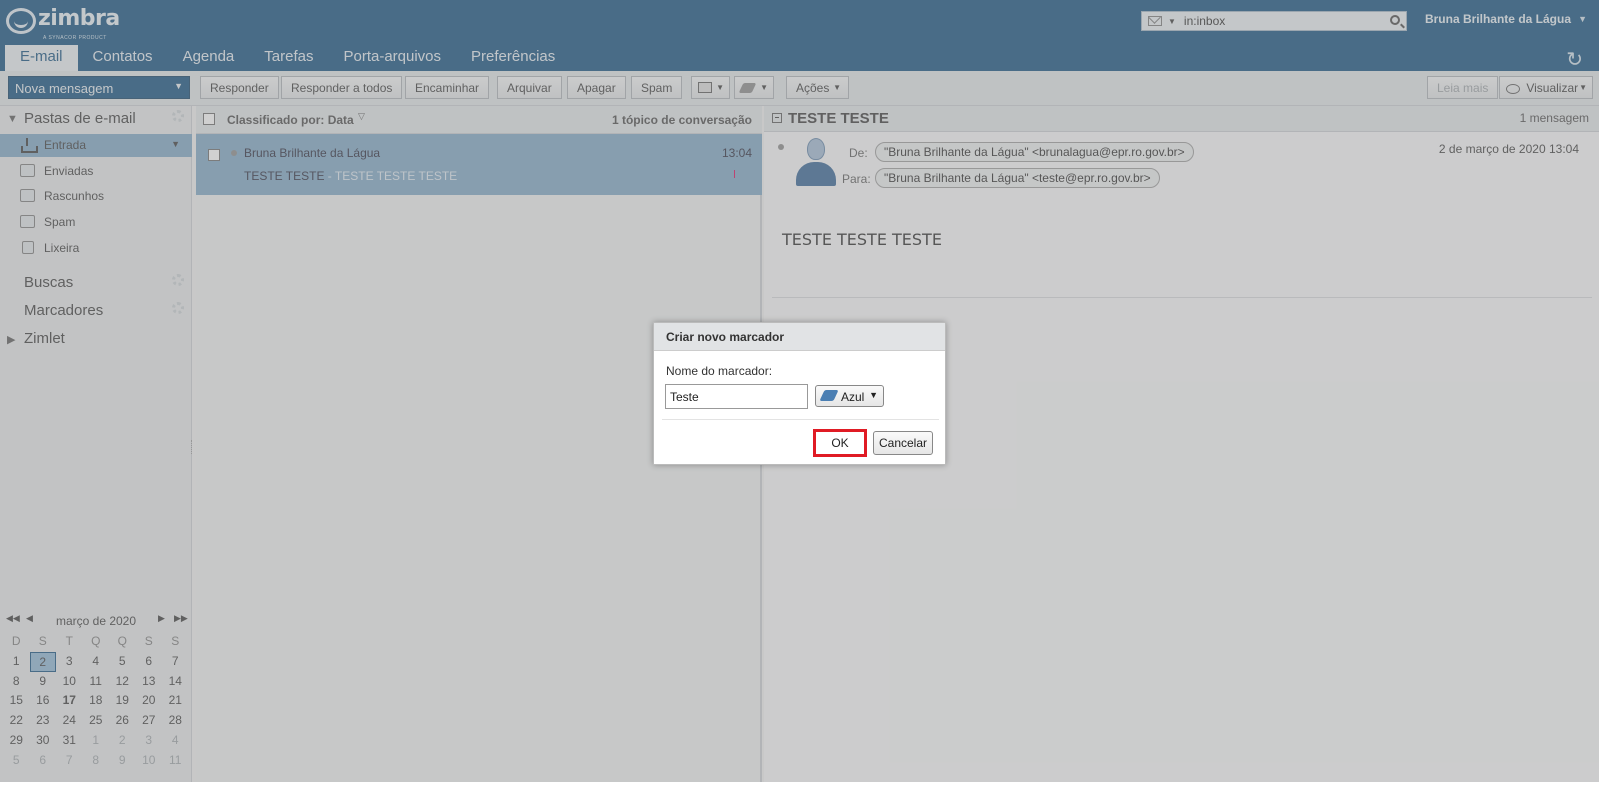 This screenshot has height=789, width=1599. I want to click on status-strip, so click(799, 785).